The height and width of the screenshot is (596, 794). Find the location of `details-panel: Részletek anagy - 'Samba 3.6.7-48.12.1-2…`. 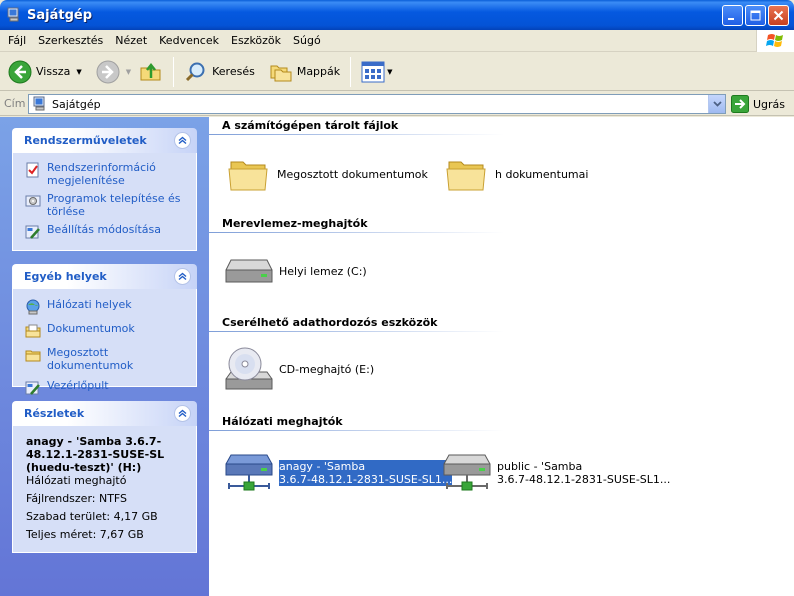

details-panel: Részletek anagy - 'Samba 3.6.7-48.12.1-2… is located at coordinates (104, 477).